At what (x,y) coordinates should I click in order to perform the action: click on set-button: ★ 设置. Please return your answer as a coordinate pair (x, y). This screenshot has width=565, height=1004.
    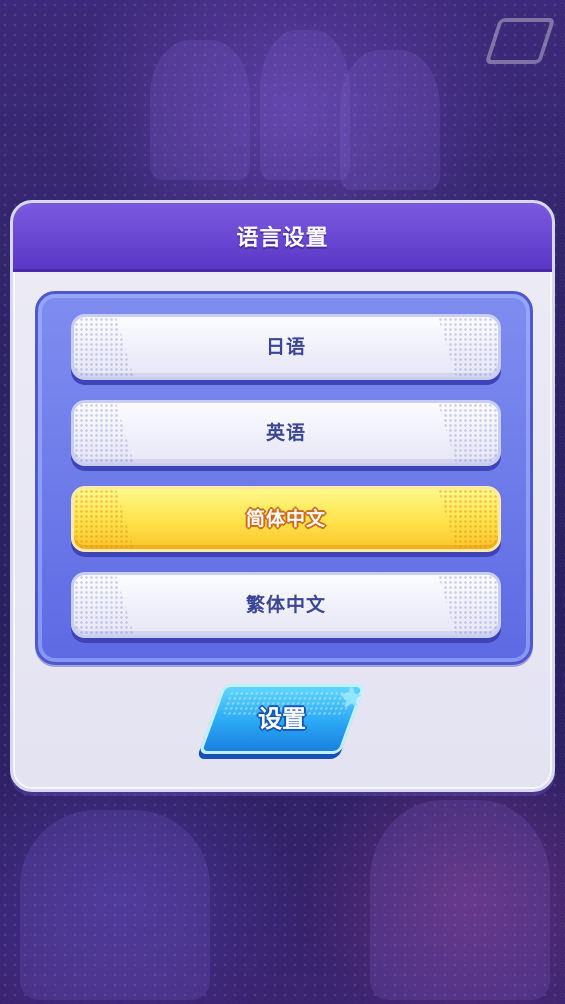
    Looking at the image, I should click on (282, 721).